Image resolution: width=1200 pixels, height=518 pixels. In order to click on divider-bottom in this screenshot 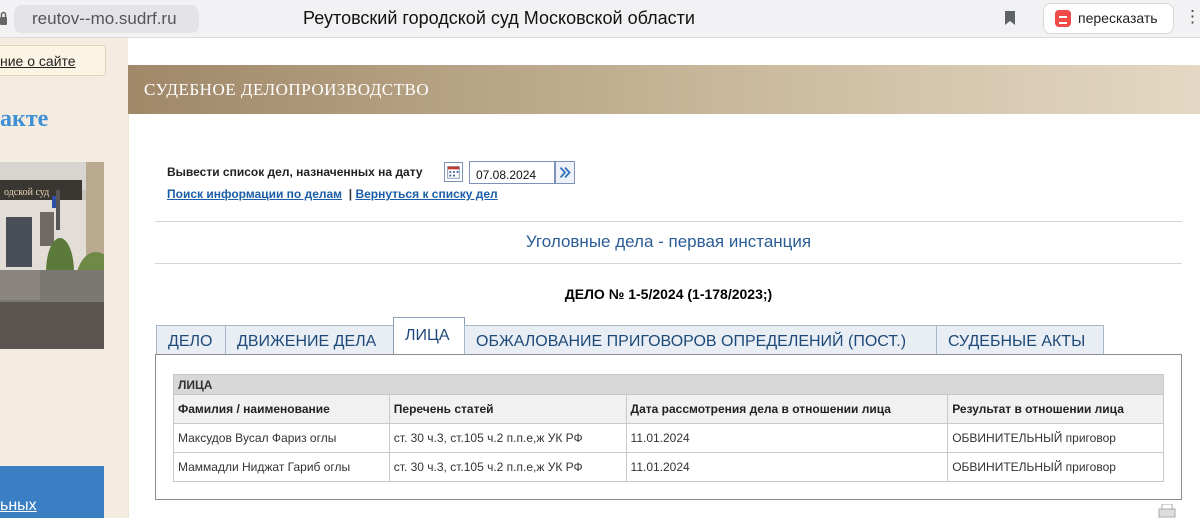, I will do `click(668, 263)`.